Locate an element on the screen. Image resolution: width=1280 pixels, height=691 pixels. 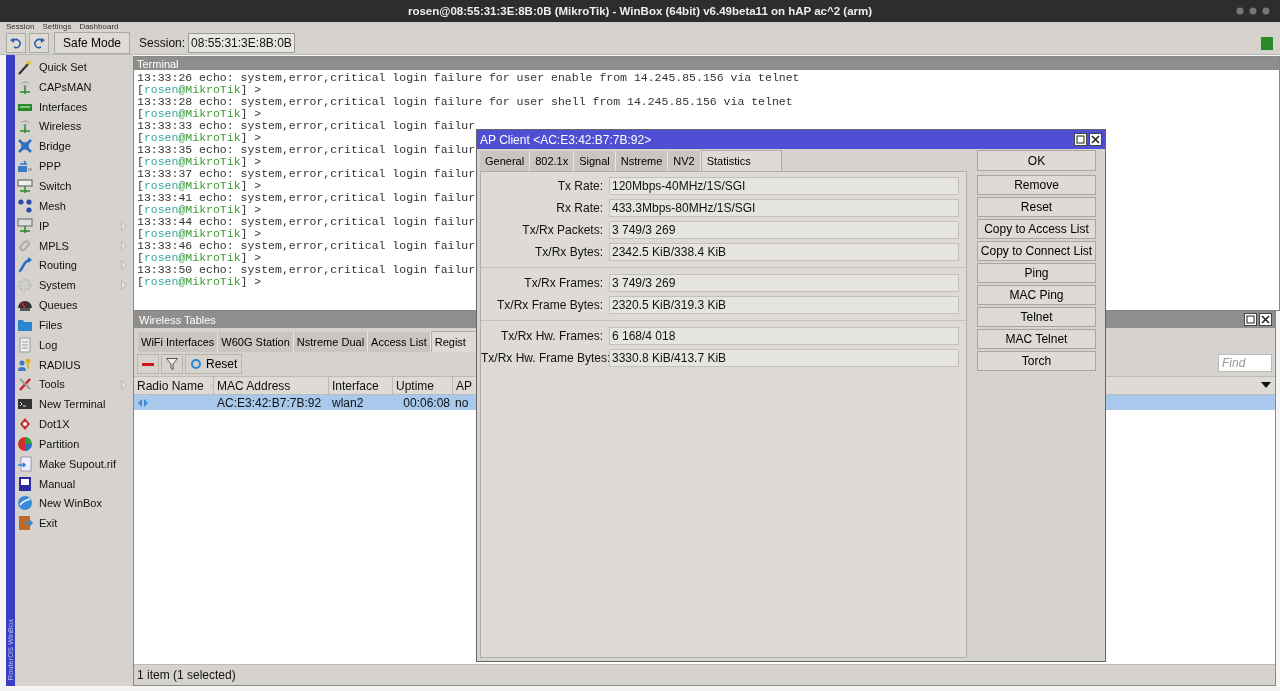
sidebar-item: System is located at coordinates (74, 285).